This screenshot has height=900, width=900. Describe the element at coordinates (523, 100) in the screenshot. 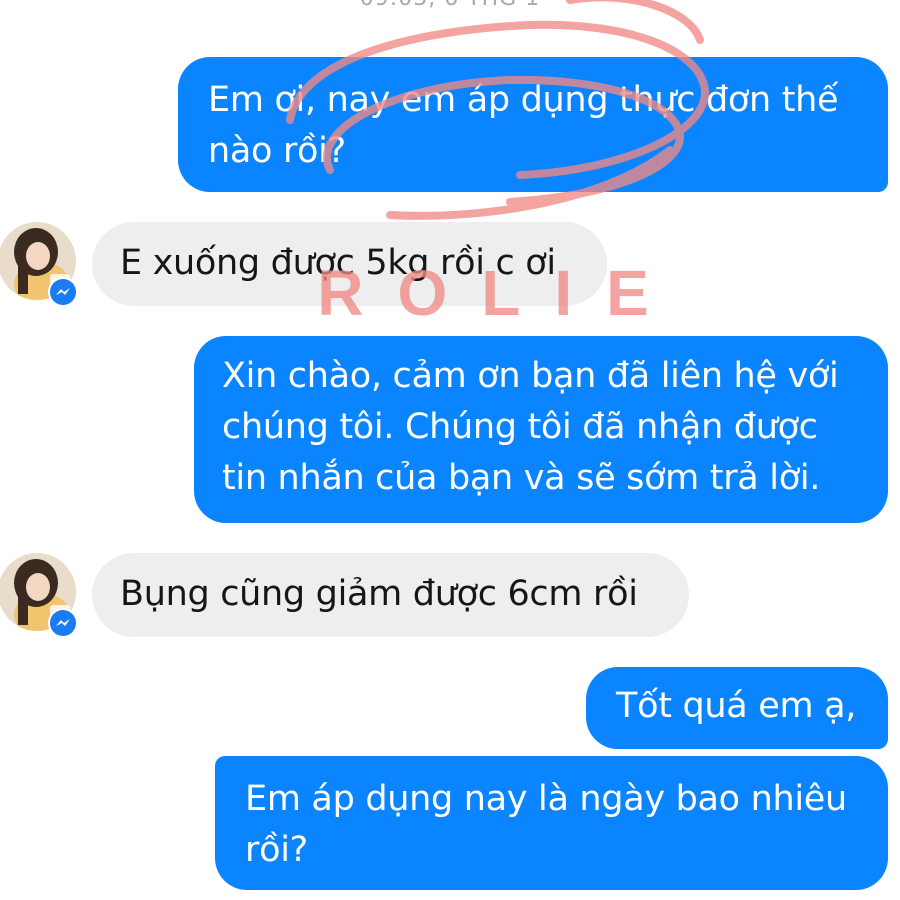

I see `message-line: Em ơi, nay em áp dụng thực đơn thế` at that location.